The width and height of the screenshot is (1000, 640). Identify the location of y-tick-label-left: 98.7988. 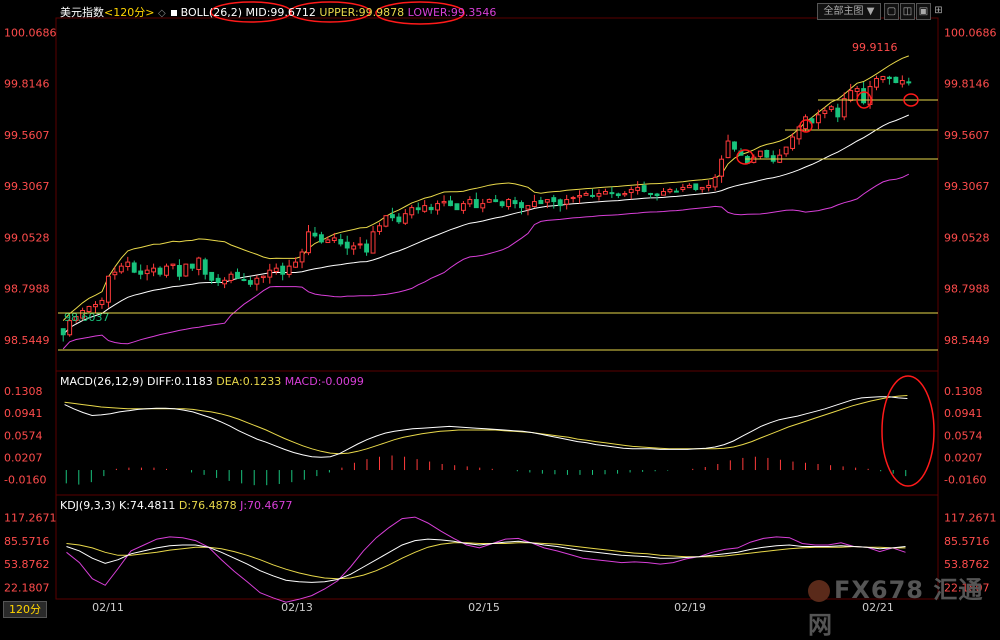
(27, 289).